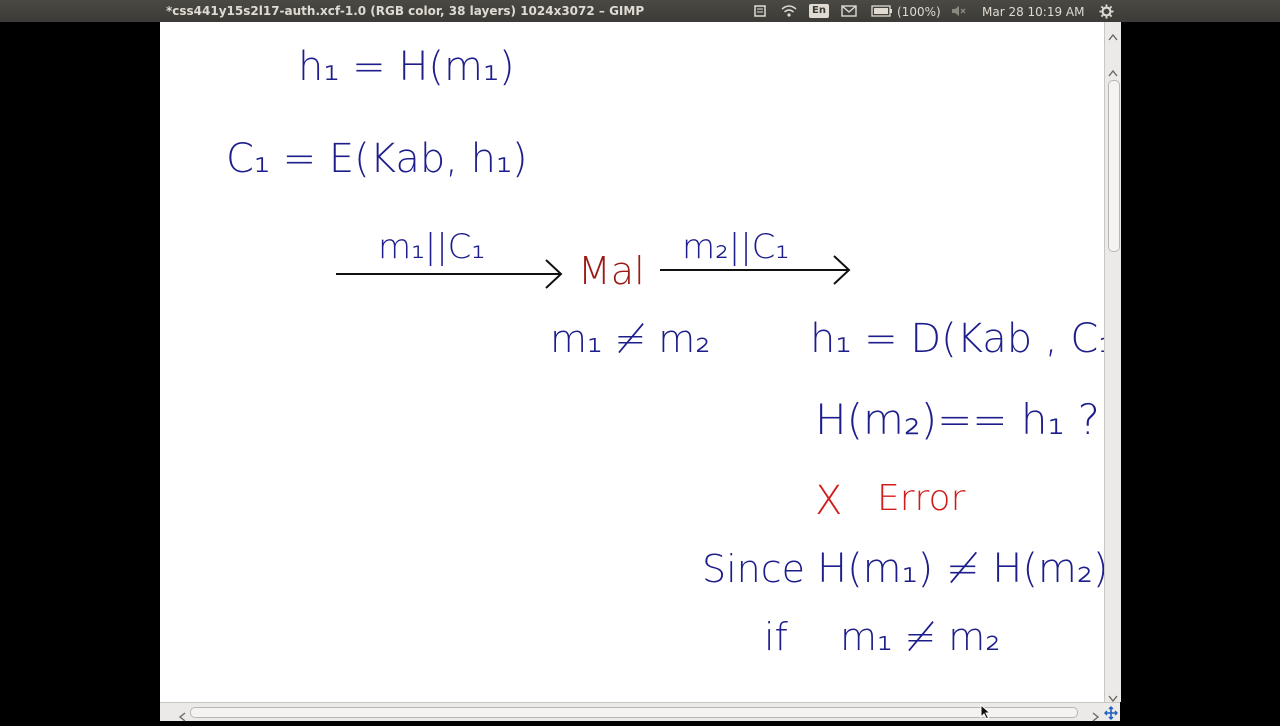 The image size is (1280, 726). I want to click on since-label: Since, so click(753, 569).